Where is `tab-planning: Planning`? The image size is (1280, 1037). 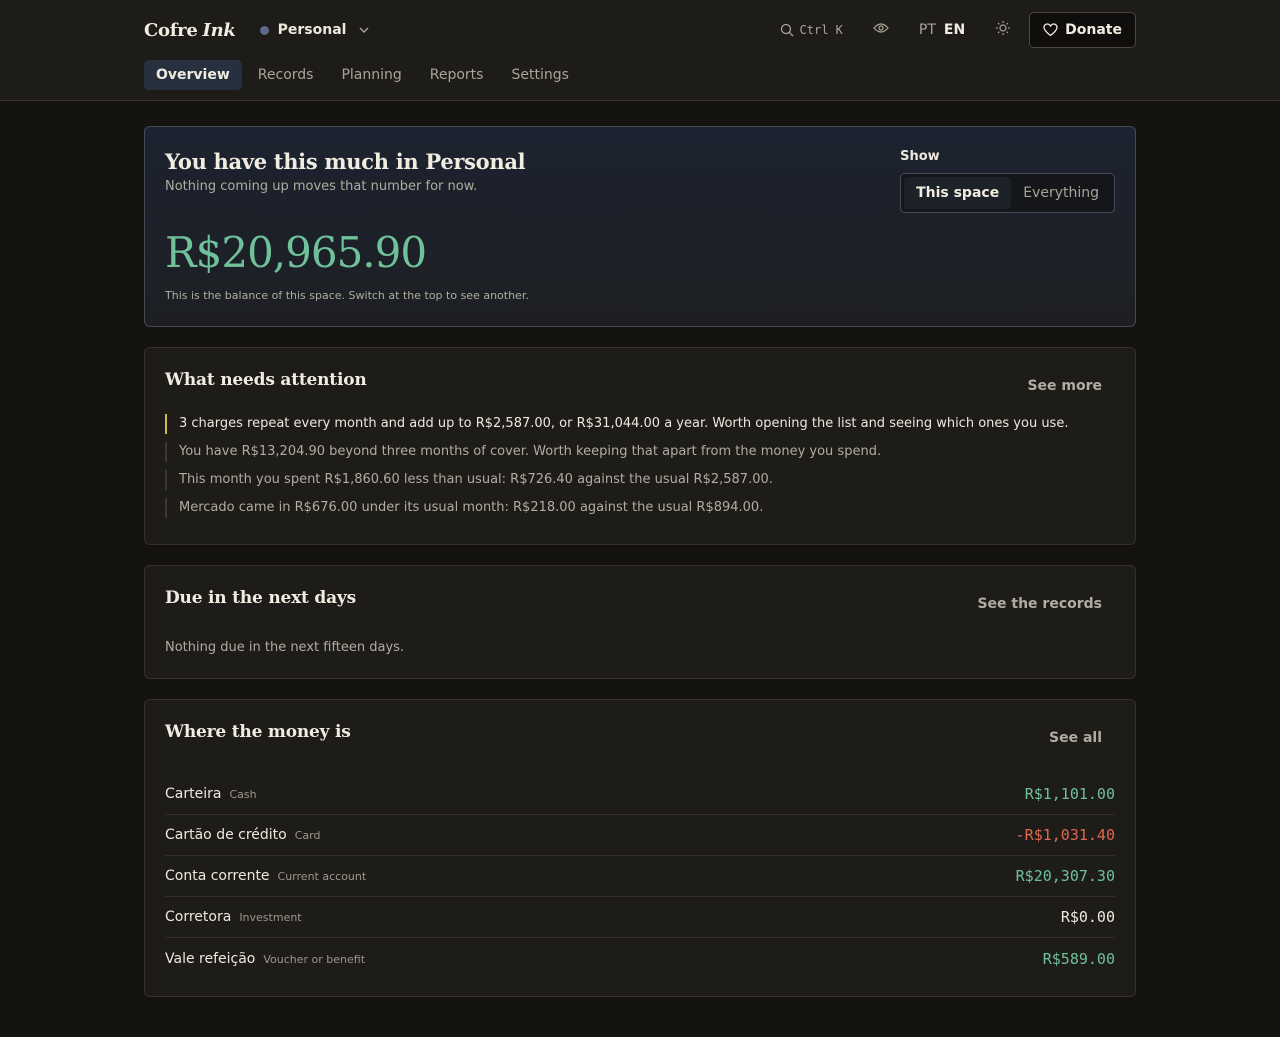 tab-planning: Planning is located at coordinates (371, 75).